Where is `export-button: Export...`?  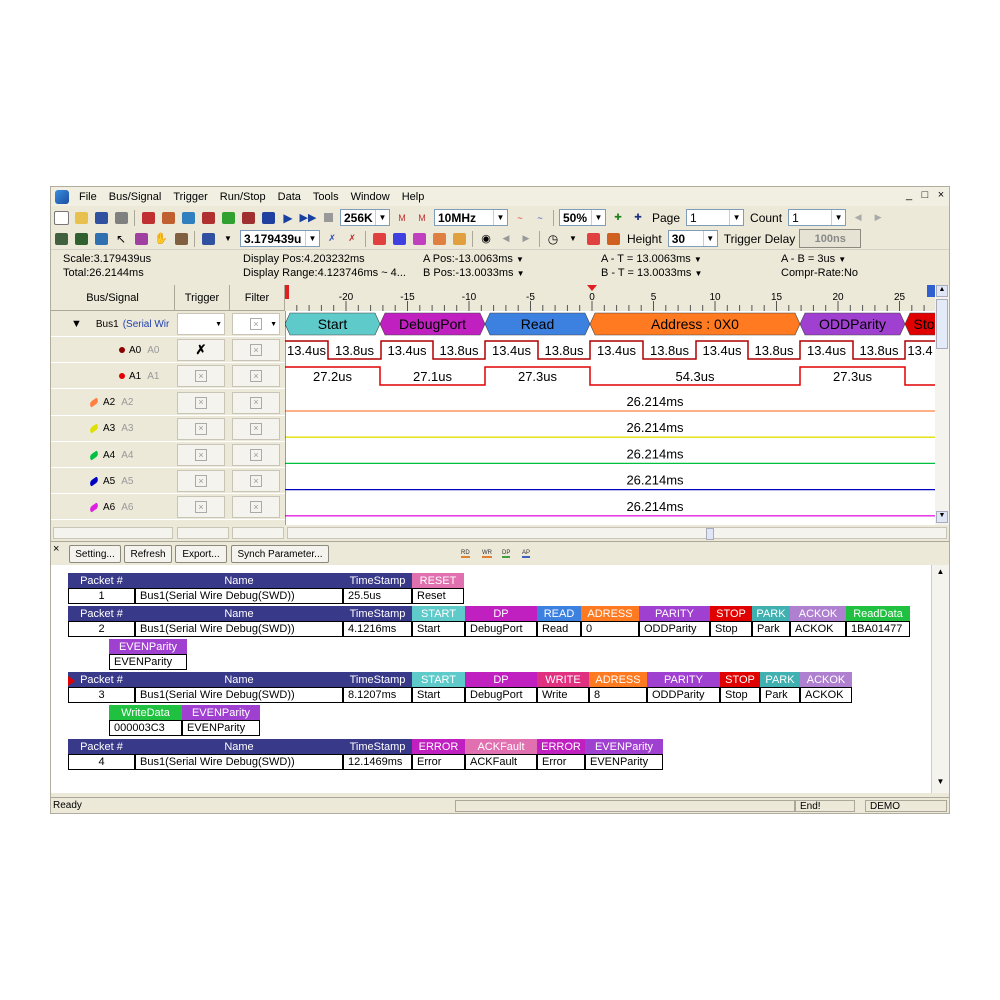 export-button: Export... is located at coordinates (201, 554).